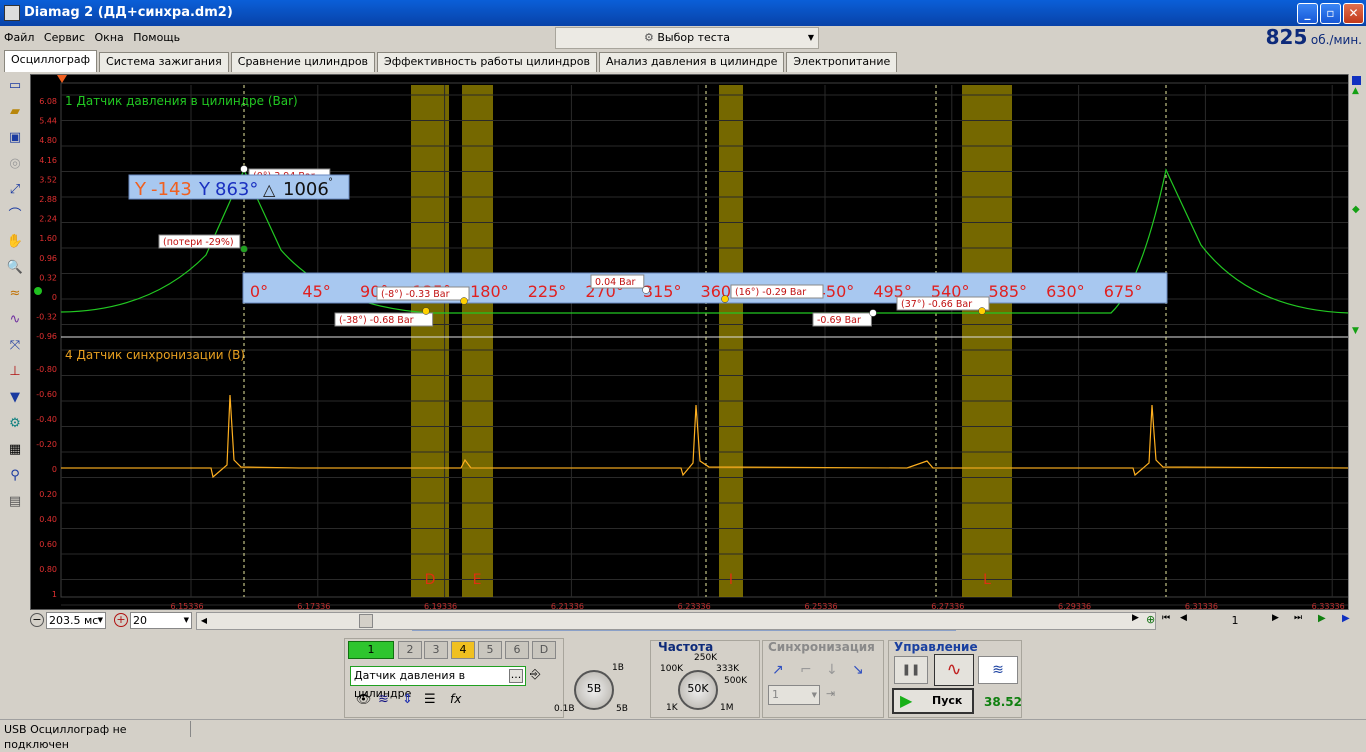 The width and height of the screenshot is (1366, 752). What do you see at coordinates (236, 189) in the screenshot?
I see `cursor-2-value: 863°` at bounding box center [236, 189].